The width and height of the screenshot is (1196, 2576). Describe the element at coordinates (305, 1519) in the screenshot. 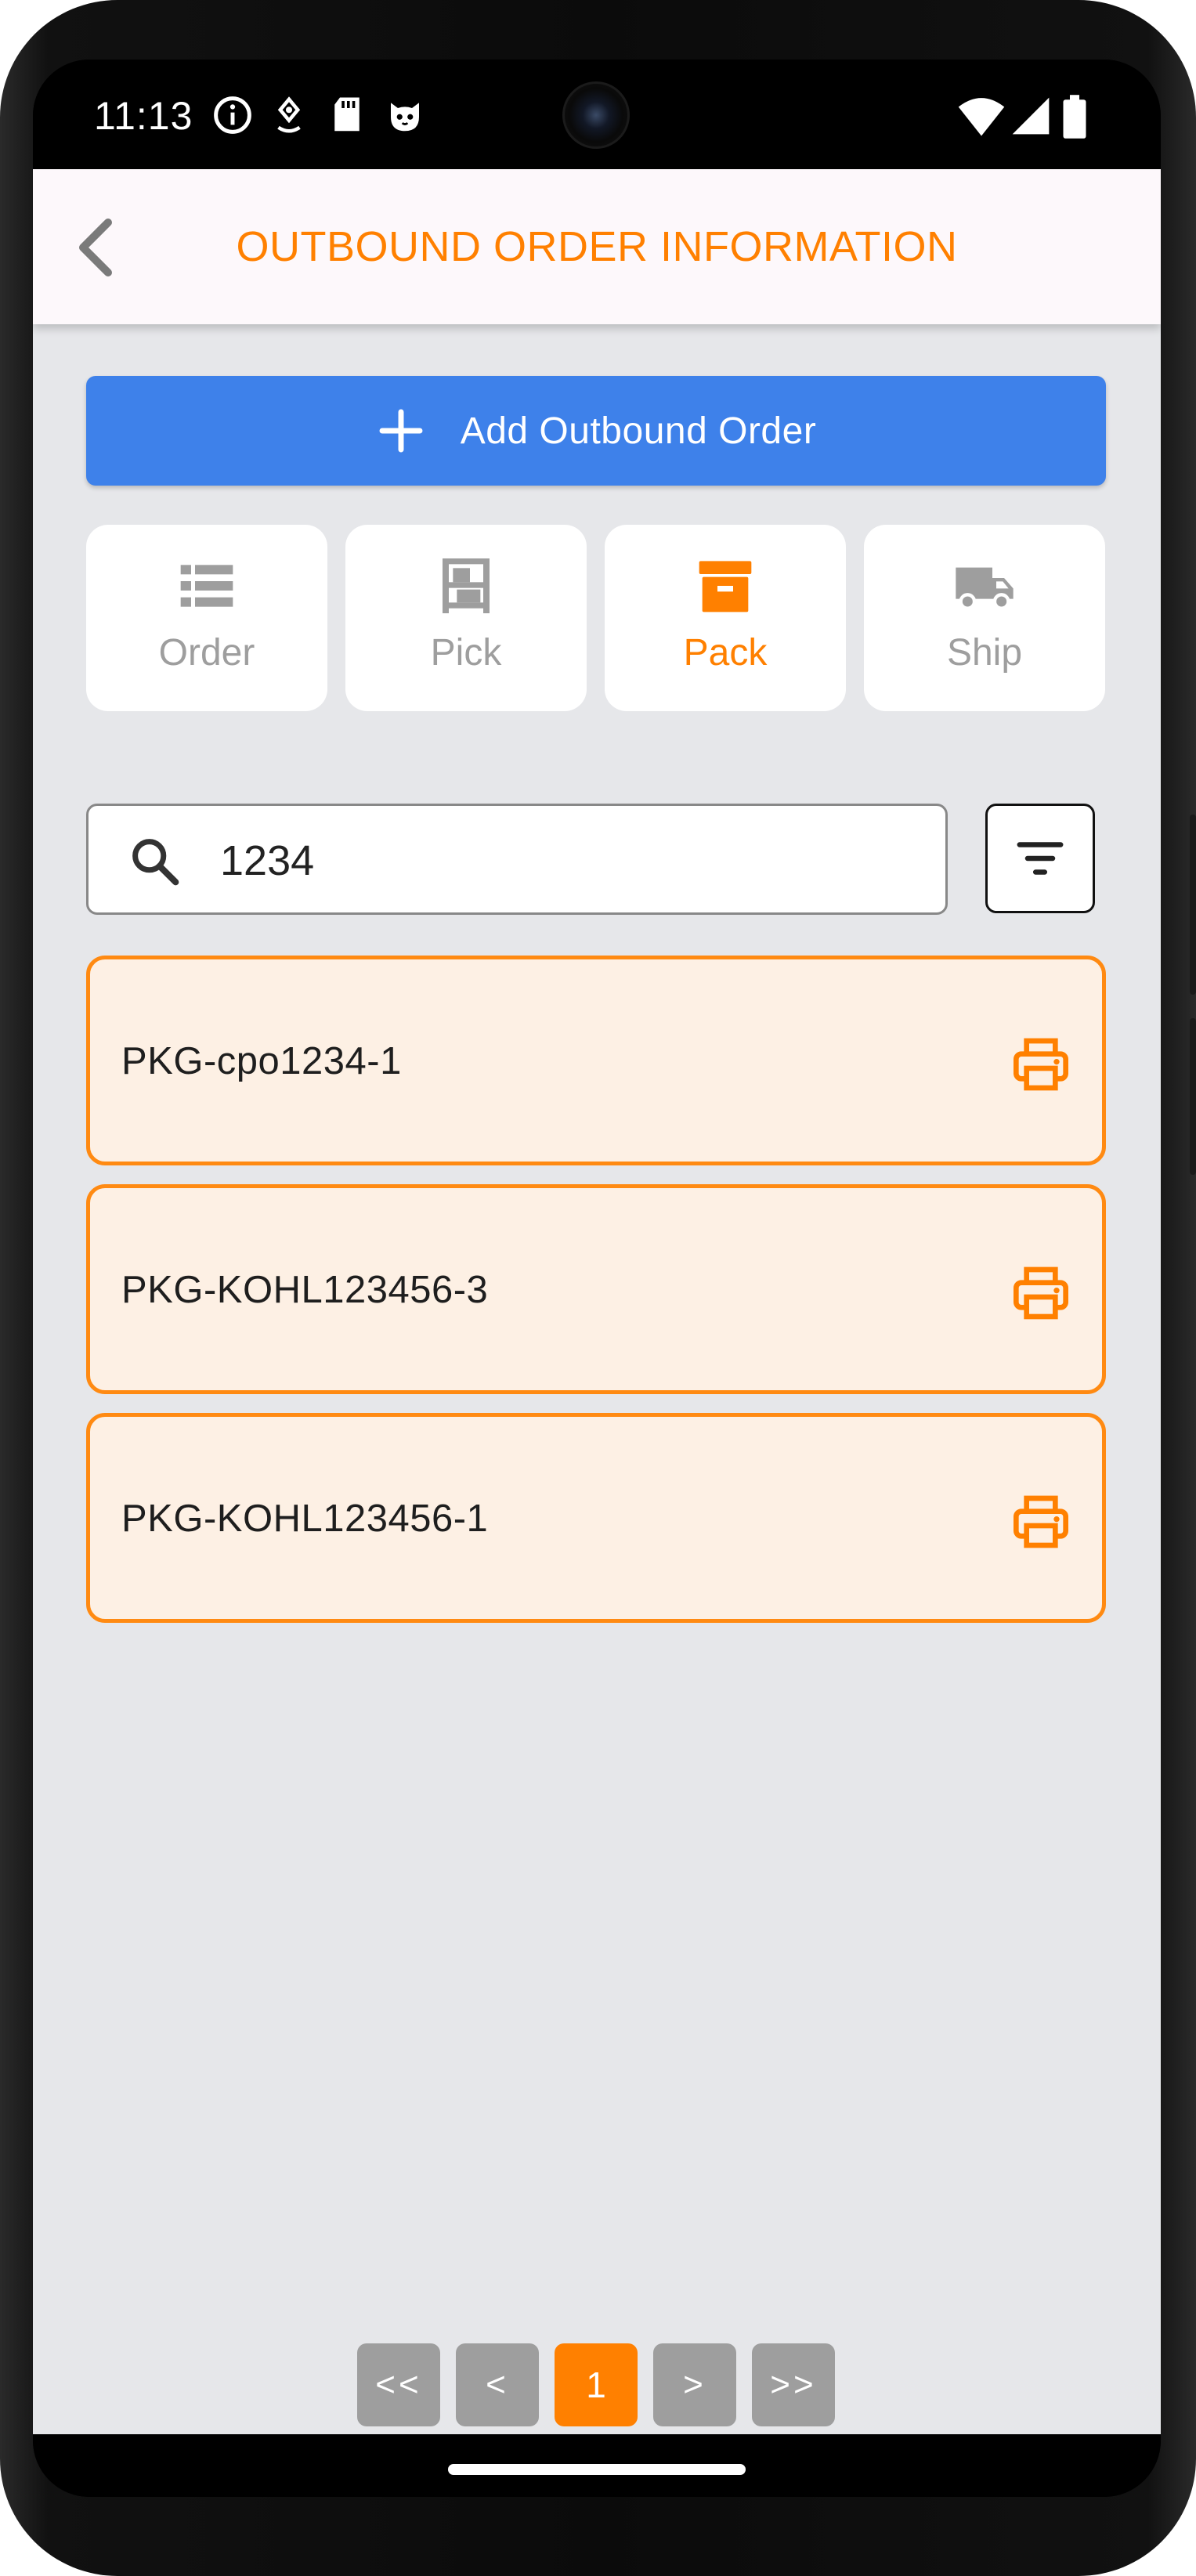

I see `package-label: PKG-KOHL123456-1` at that location.